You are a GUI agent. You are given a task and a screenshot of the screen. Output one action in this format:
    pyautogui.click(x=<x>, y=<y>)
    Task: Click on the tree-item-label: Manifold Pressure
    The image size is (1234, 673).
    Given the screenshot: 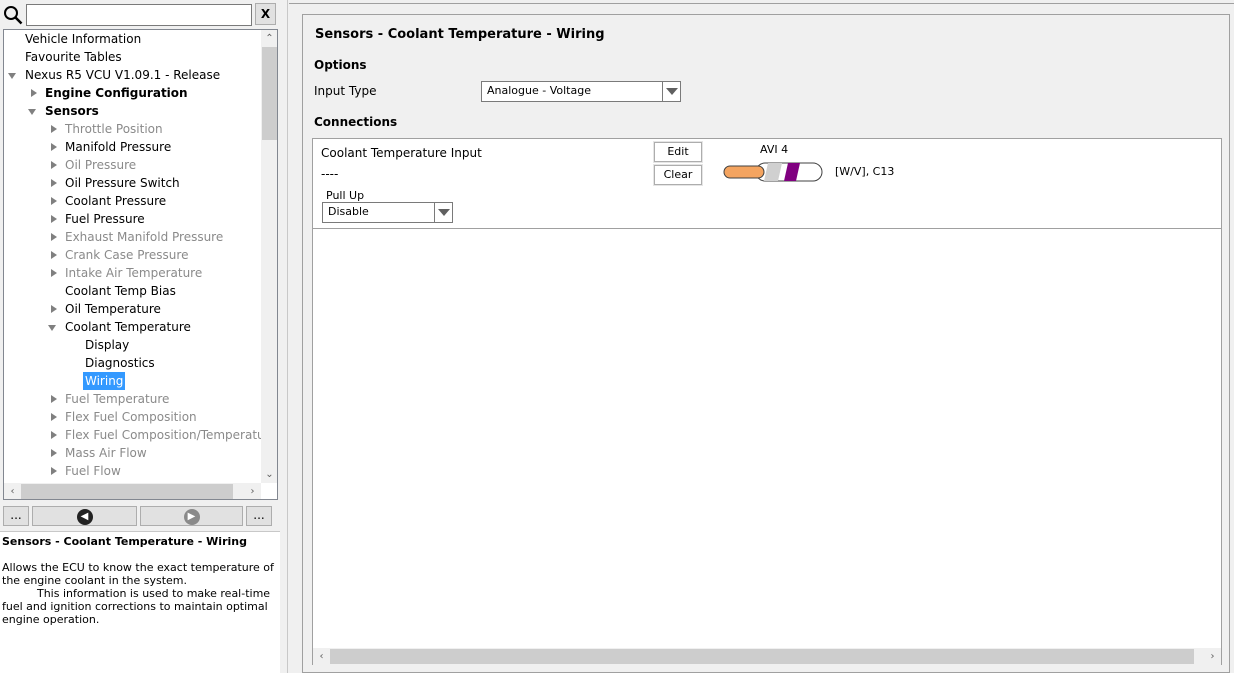 What is the action you would take?
    pyautogui.click(x=118, y=147)
    